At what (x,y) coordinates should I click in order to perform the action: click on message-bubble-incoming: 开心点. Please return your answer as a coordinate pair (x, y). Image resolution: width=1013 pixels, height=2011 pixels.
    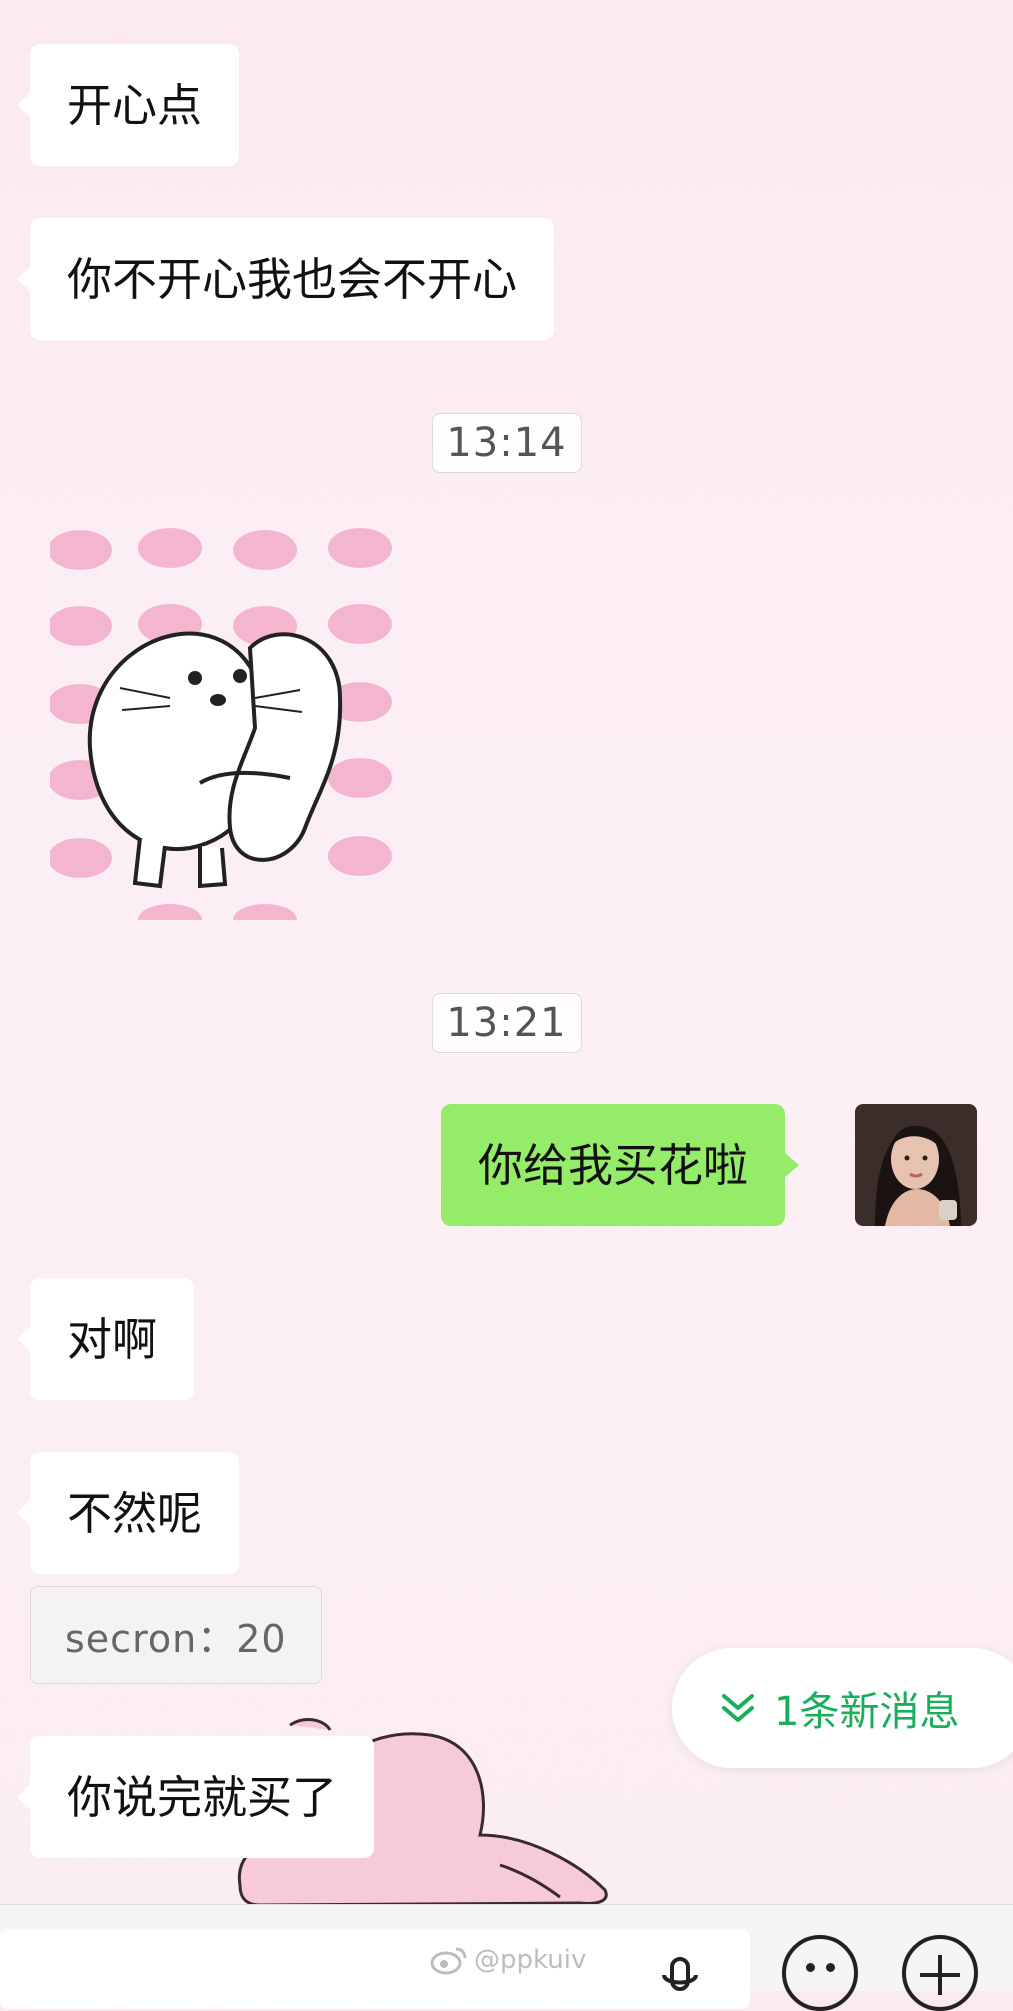
    Looking at the image, I should click on (128, 105).